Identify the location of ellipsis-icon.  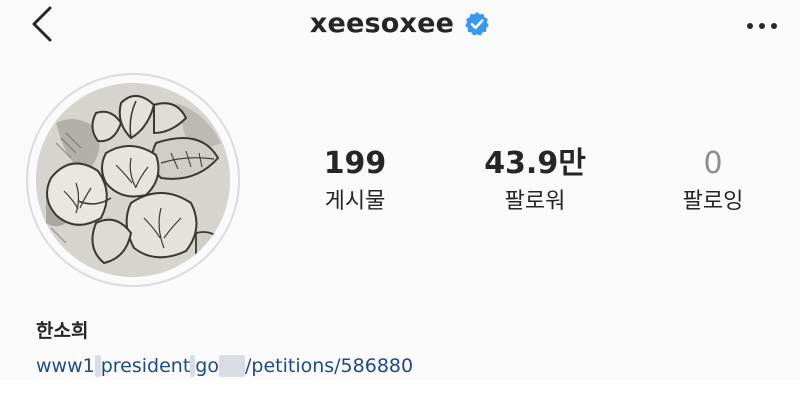
(762, 26).